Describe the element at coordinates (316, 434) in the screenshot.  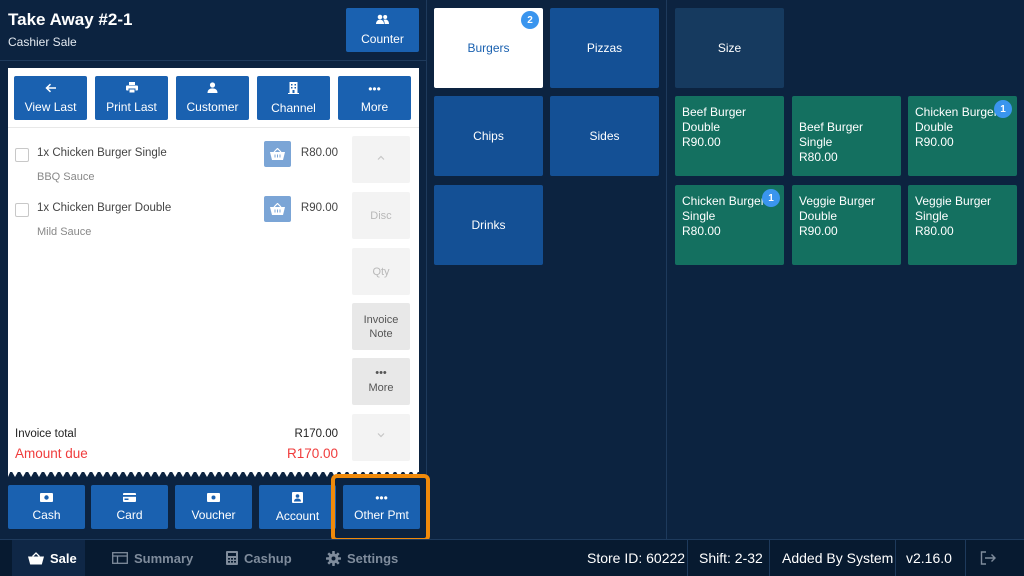
I see `invoice-total-value: R170.00` at that location.